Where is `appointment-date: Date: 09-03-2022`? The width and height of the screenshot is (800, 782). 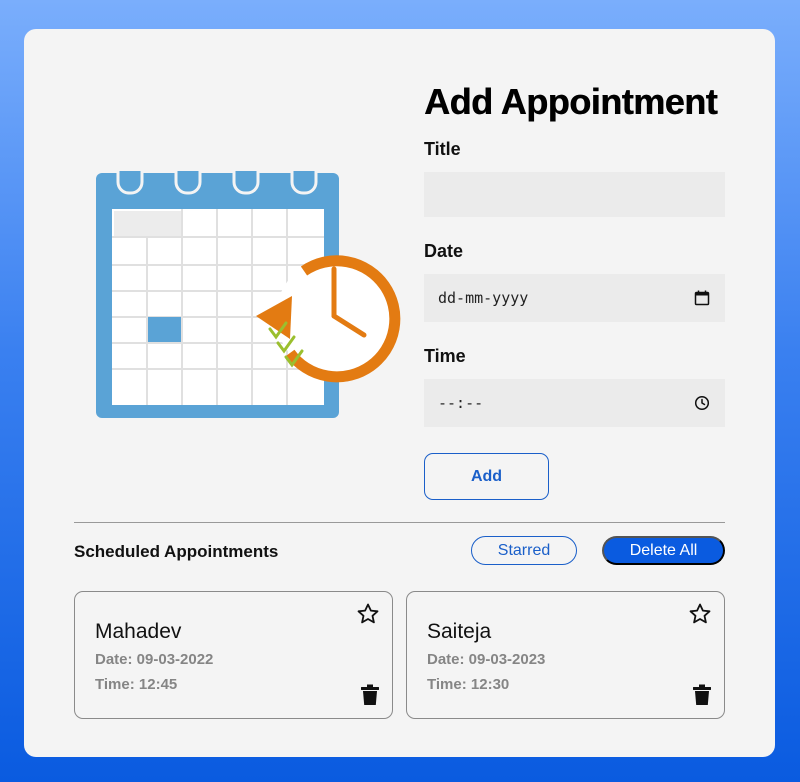
appointment-date: Date: 09-03-2022 is located at coordinates (154, 659).